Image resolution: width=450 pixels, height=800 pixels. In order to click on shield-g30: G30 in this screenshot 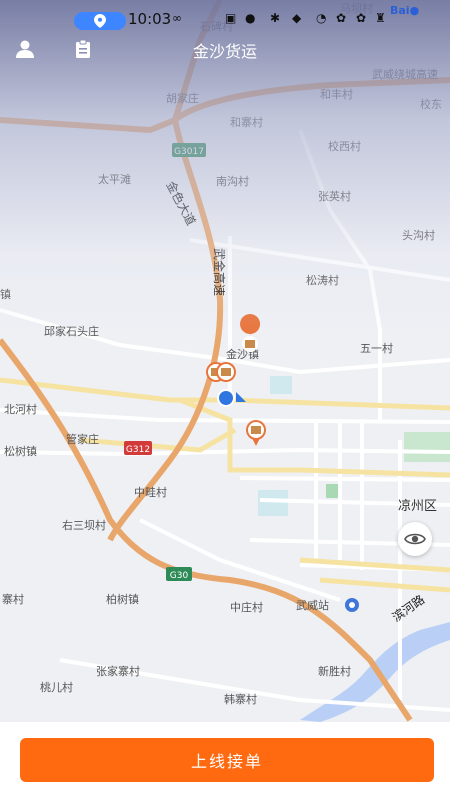, I will do `click(179, 574)`.